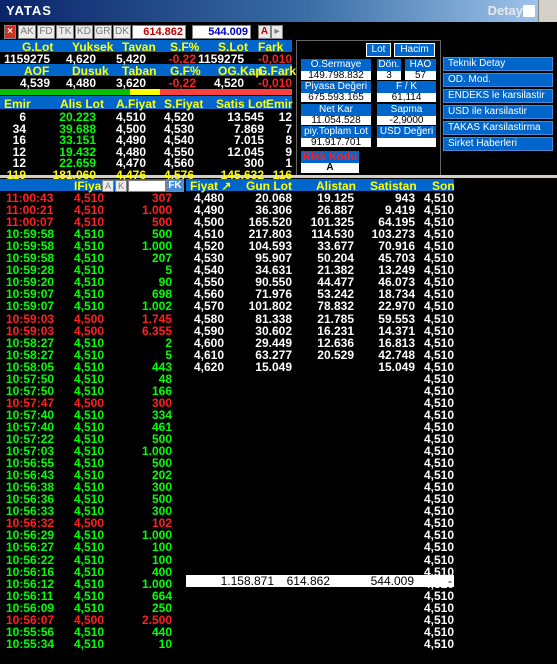  Describe the element at coordinates (16, 175) in the screenshot. I see `depth-total: 119` at that location.